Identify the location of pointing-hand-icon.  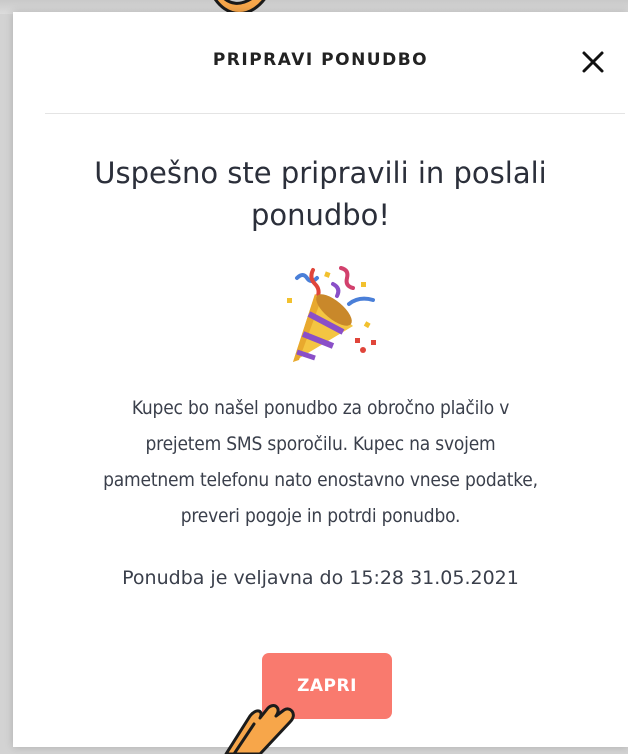
(259, 729).